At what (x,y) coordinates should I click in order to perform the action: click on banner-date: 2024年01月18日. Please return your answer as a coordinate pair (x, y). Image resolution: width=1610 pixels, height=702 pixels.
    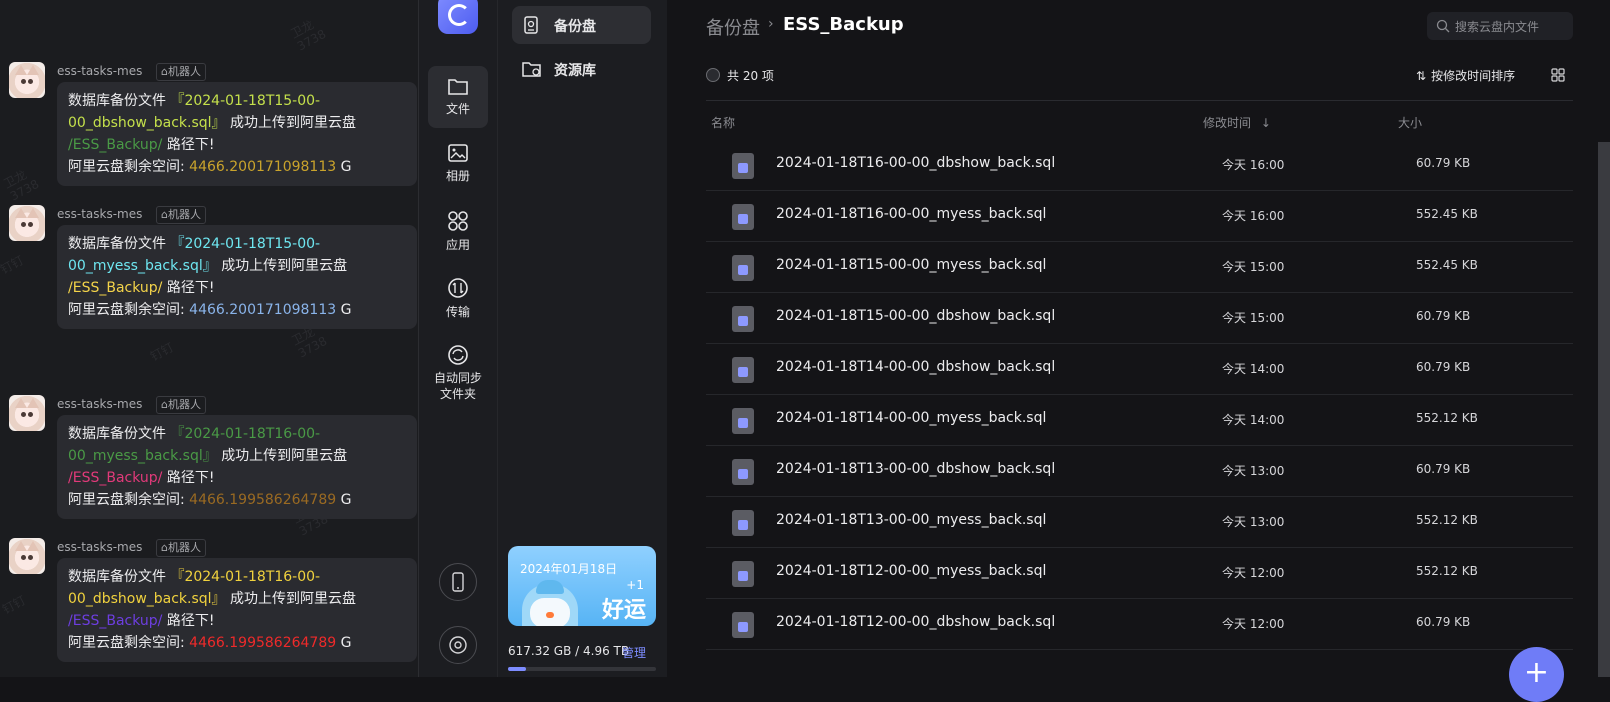
    Looking at the image, I should click on (569, 569).